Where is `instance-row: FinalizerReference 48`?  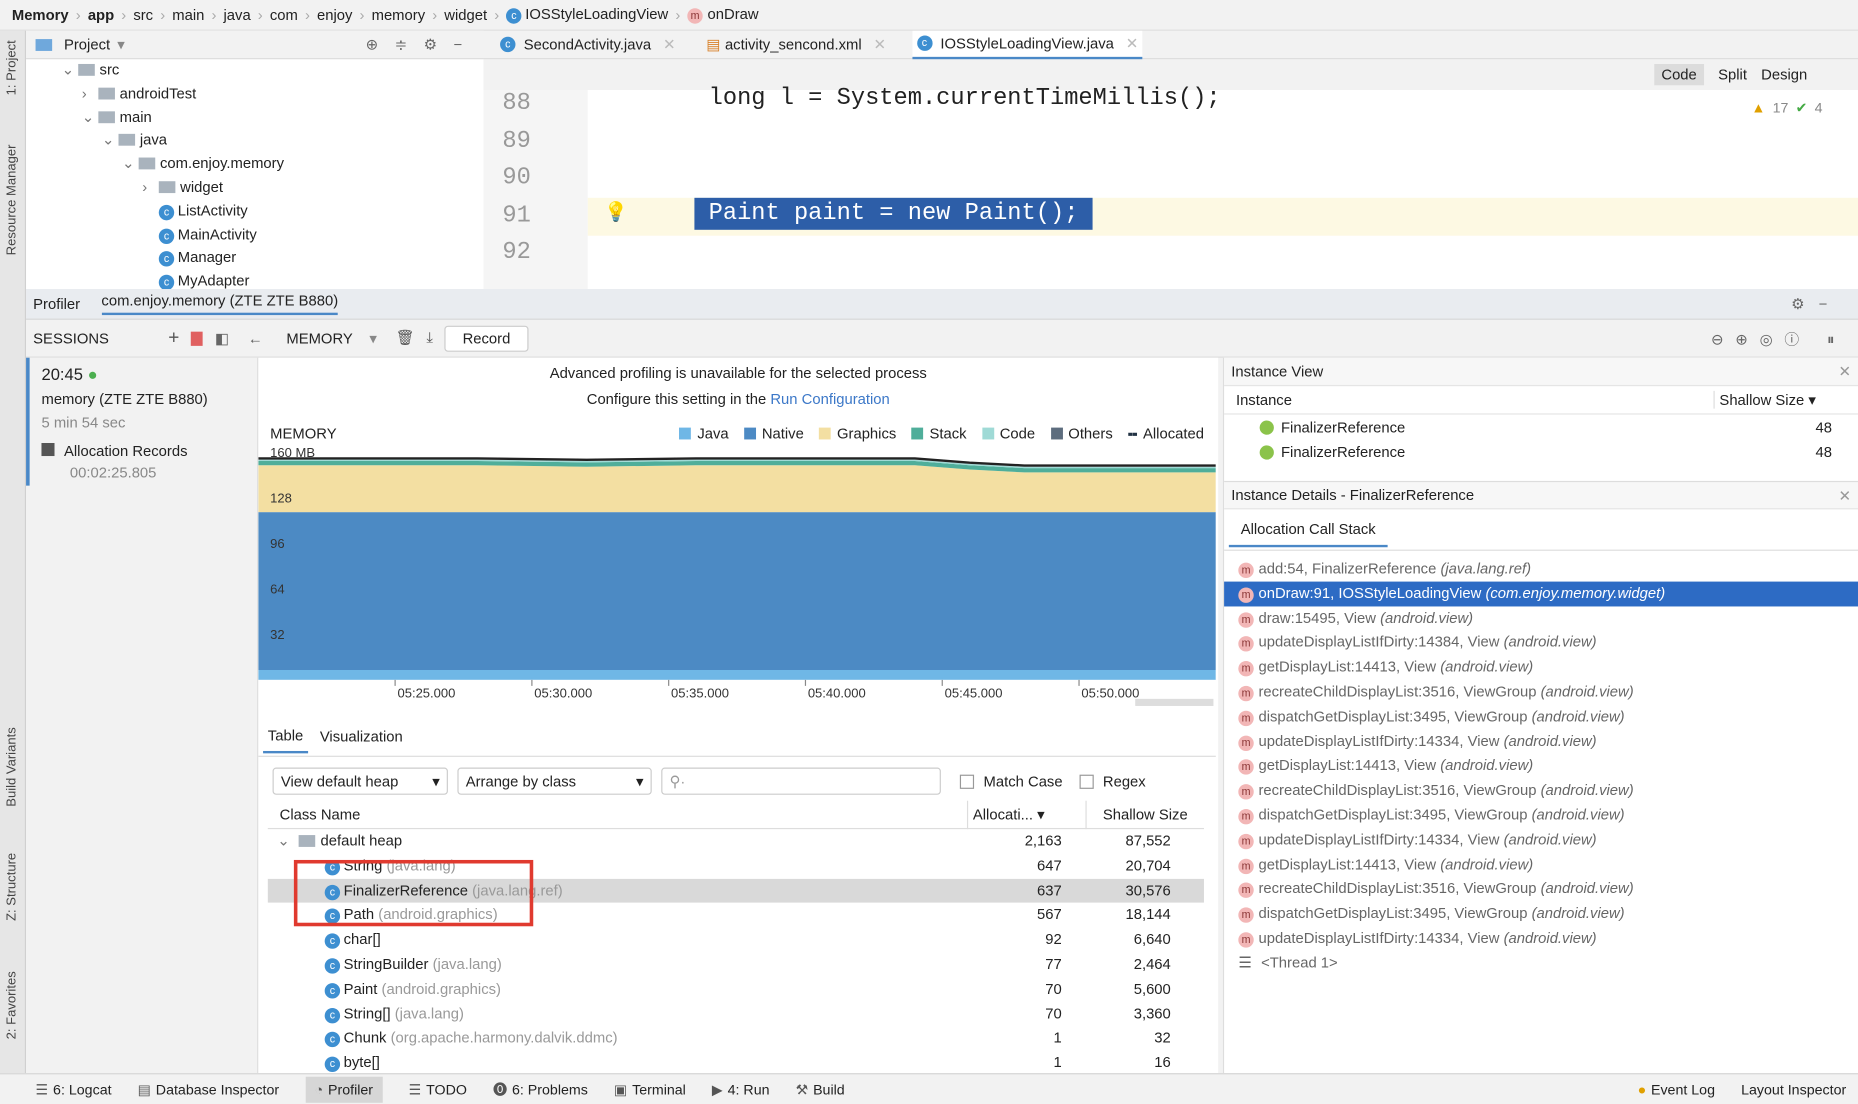
instance-row: FinalizerReference 48 is located at coordinates (1541, 427).